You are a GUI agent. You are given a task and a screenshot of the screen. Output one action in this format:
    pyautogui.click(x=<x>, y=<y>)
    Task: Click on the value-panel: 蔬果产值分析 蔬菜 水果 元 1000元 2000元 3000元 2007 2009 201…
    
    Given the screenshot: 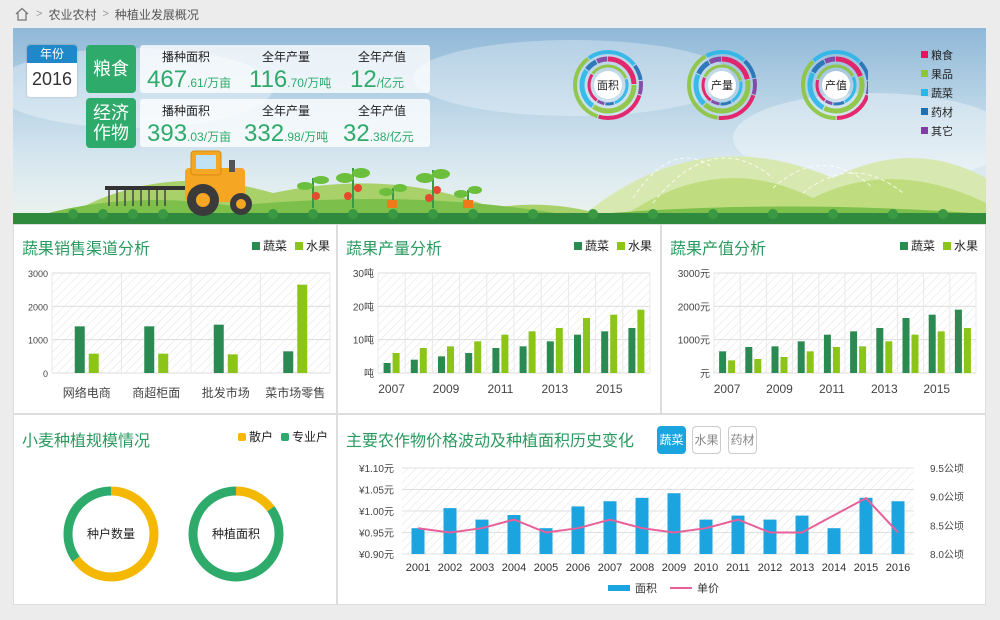 What is the action you would take?
    pyautogui.click(x=823, y=319)
    